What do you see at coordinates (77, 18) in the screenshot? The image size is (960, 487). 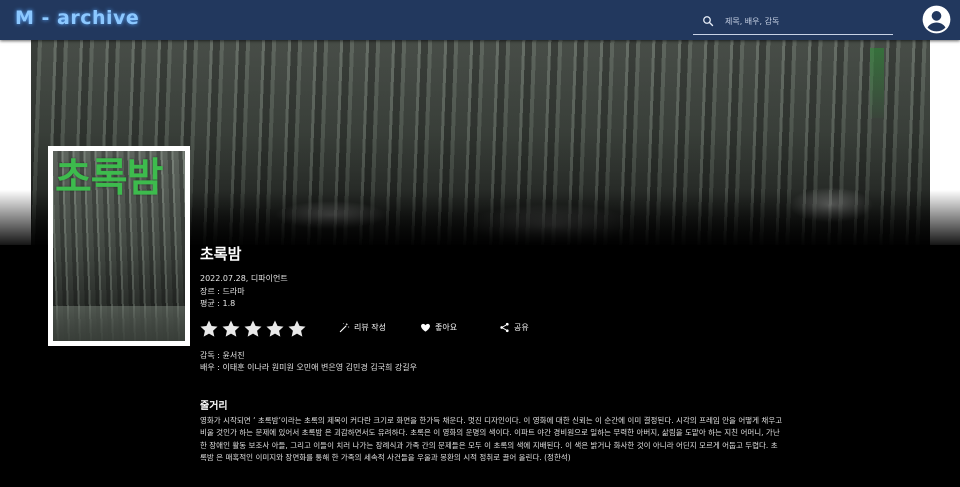 I see `app-logo: M - archive` at bounding box center [77, 18].